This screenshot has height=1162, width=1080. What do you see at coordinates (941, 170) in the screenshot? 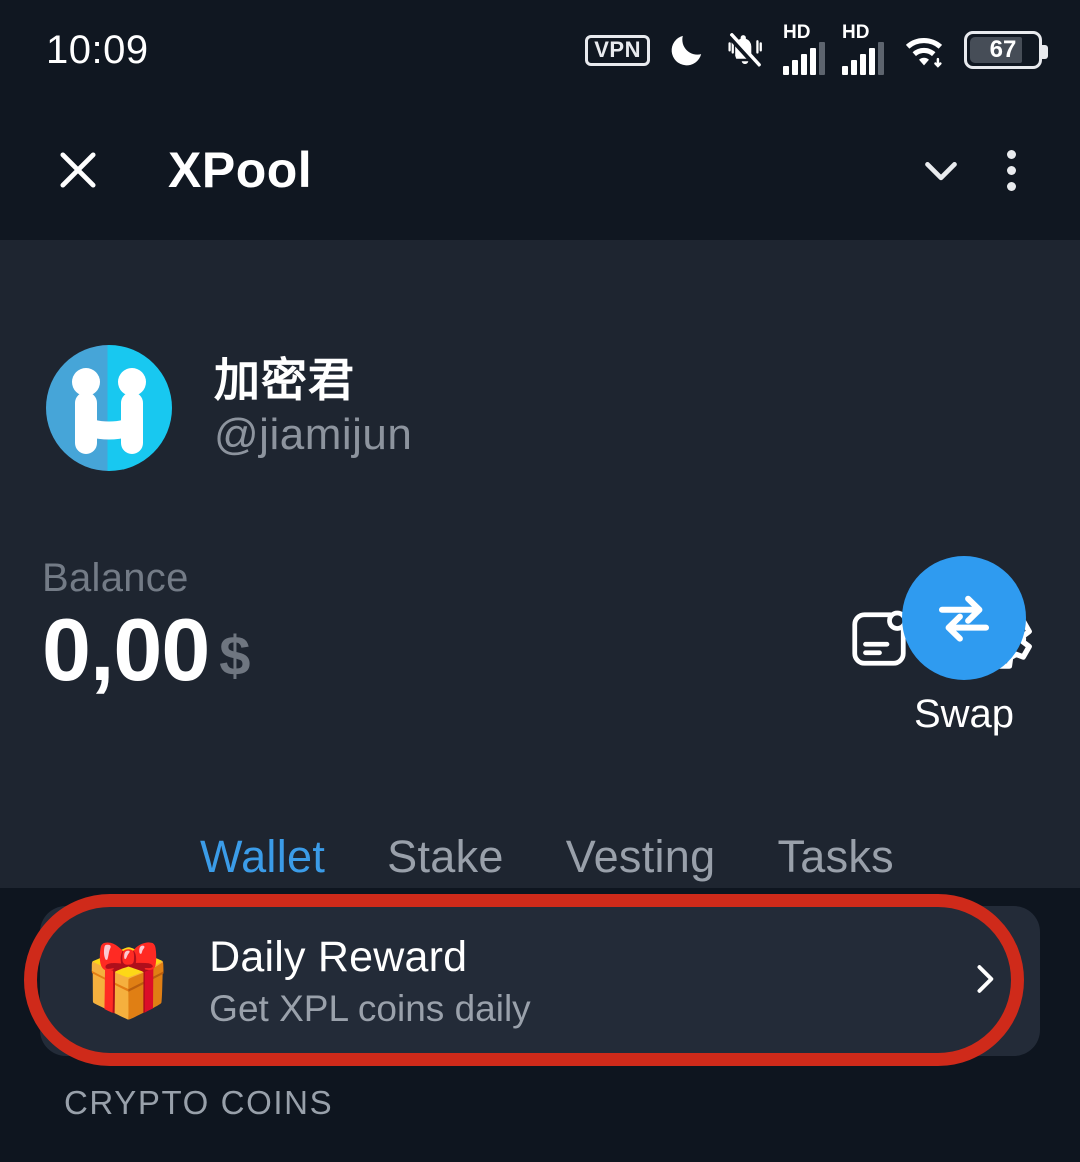
I see `chevron-down-icon` at bounding box center [941, 170].